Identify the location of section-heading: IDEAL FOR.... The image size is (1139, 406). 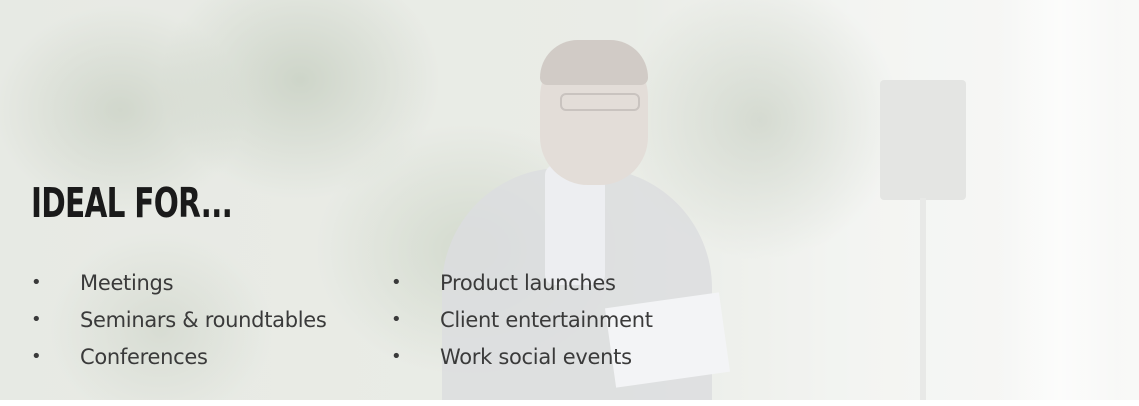
(132, 203).